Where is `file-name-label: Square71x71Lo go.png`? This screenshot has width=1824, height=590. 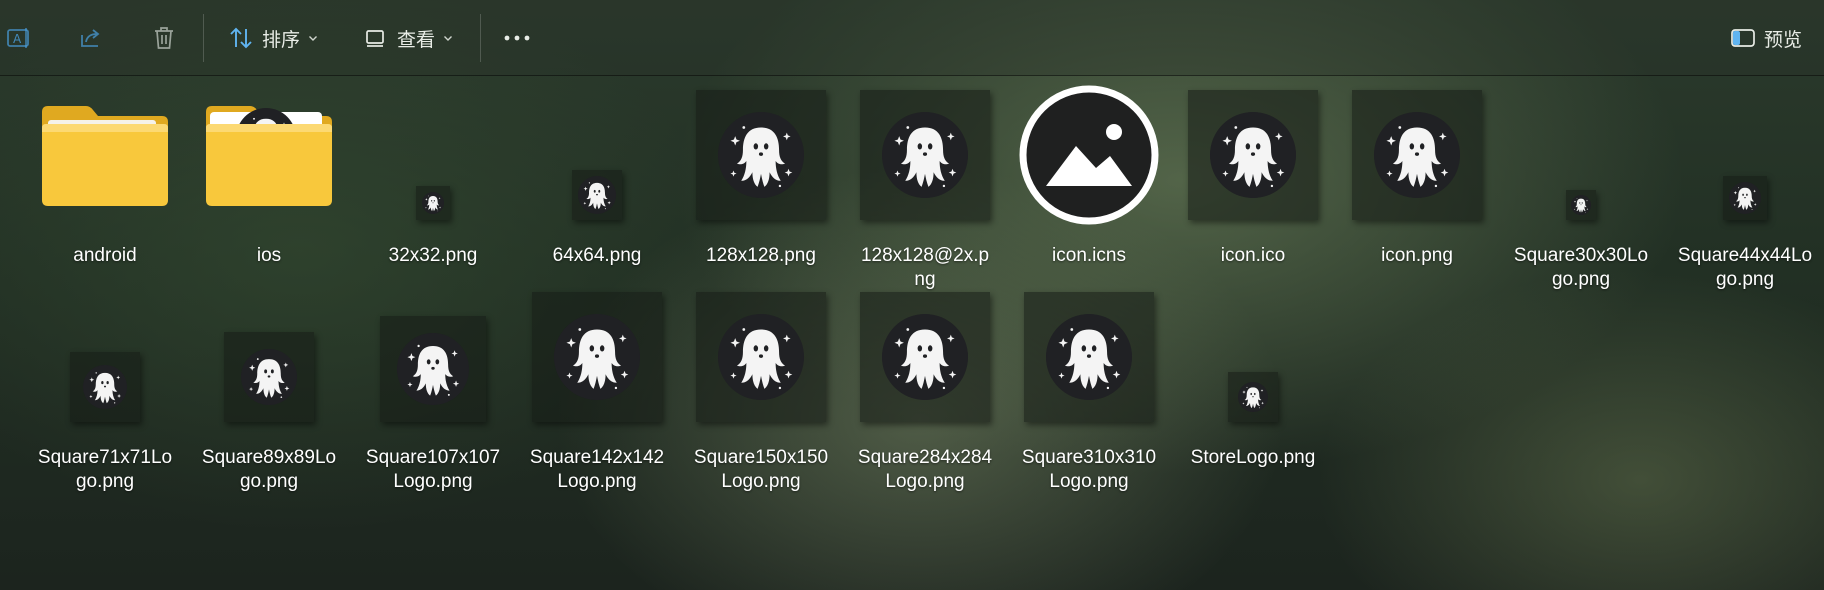 file-name-label: Square71x71Lo go.png is located at coordinates (105, 470).